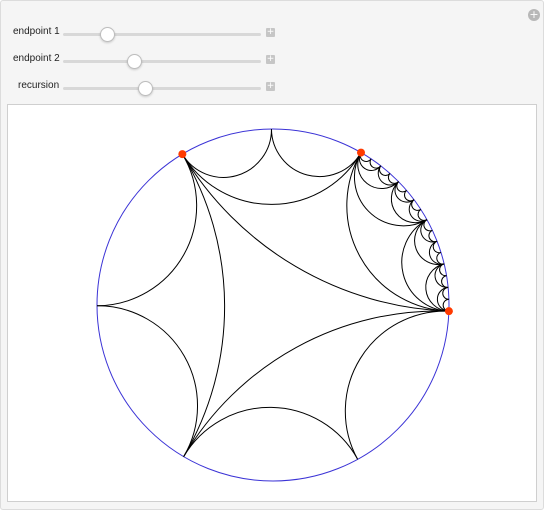 This screenshot has height=510, width=544. I want to click on endpoint-1-expand-icon: +, so click(270, 32).